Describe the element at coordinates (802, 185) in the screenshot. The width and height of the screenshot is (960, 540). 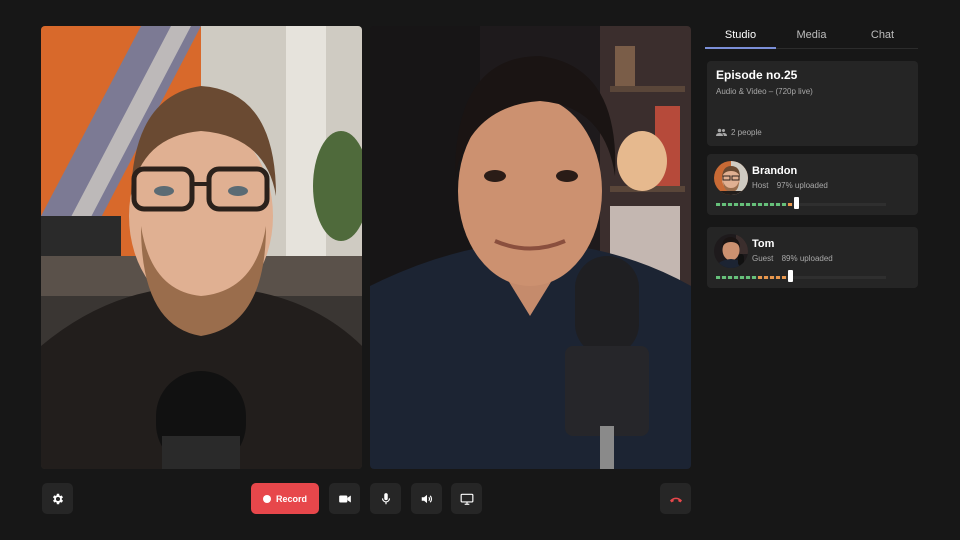
I see `participant-upload-status: 97% uploaded` at that location.